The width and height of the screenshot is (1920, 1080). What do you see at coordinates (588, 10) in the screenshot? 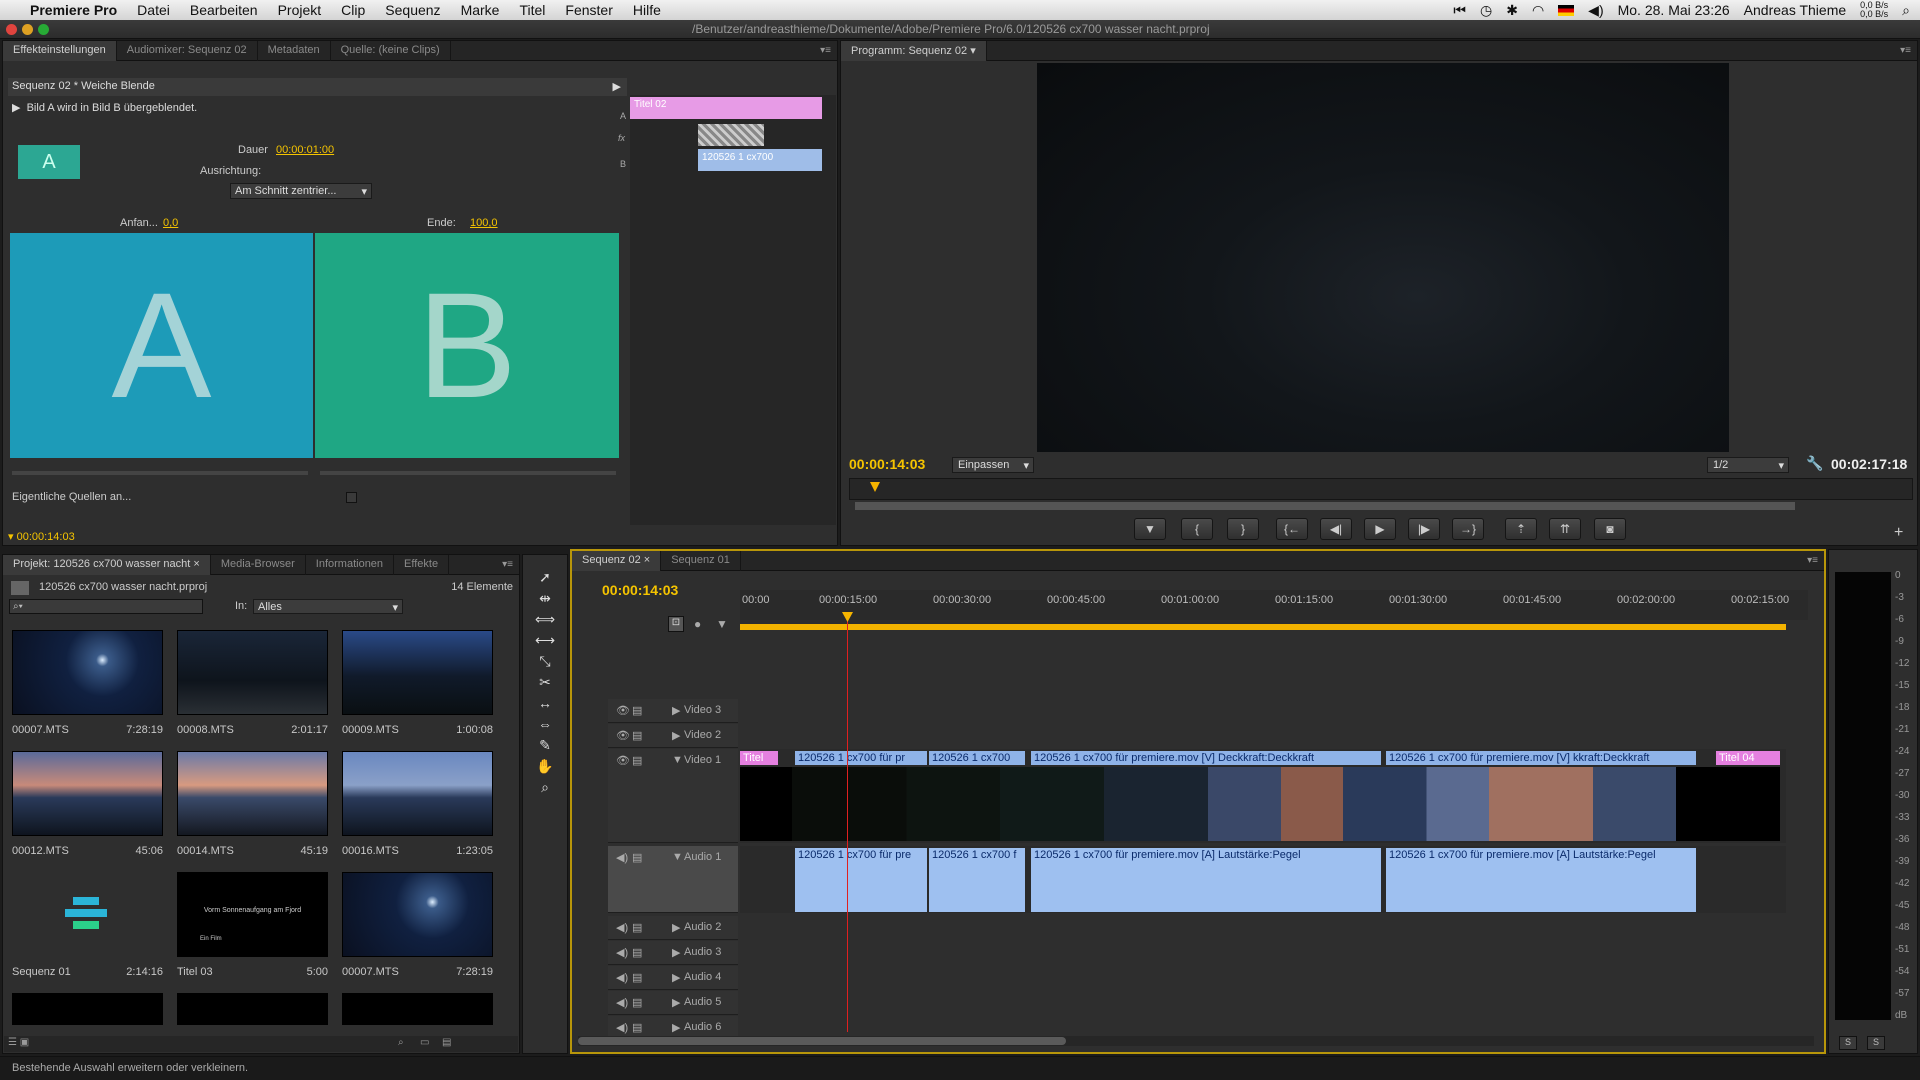
I see `menu-fenster: Fenster` at bounding box center [588, 10].